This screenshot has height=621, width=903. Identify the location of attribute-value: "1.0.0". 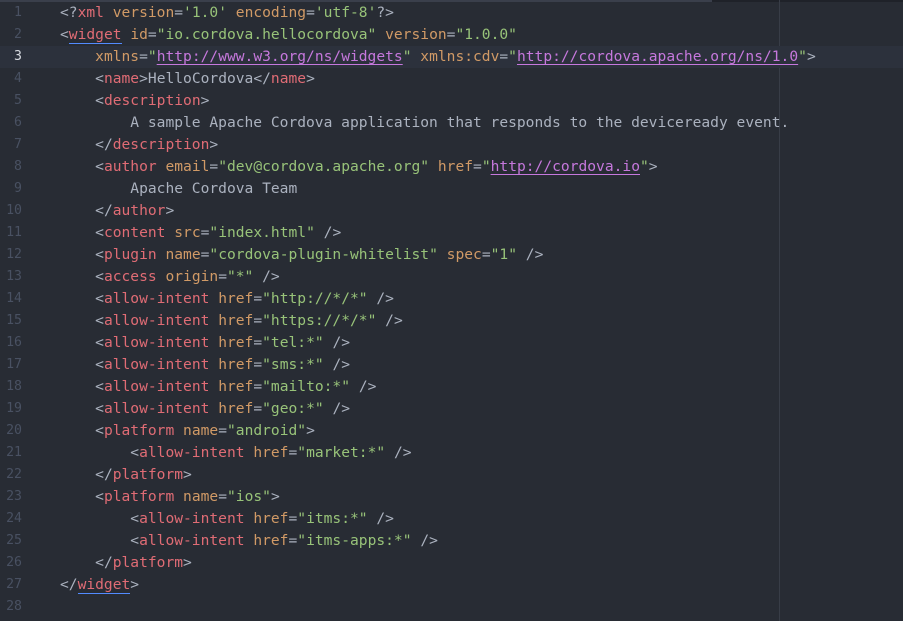
(486, 34).